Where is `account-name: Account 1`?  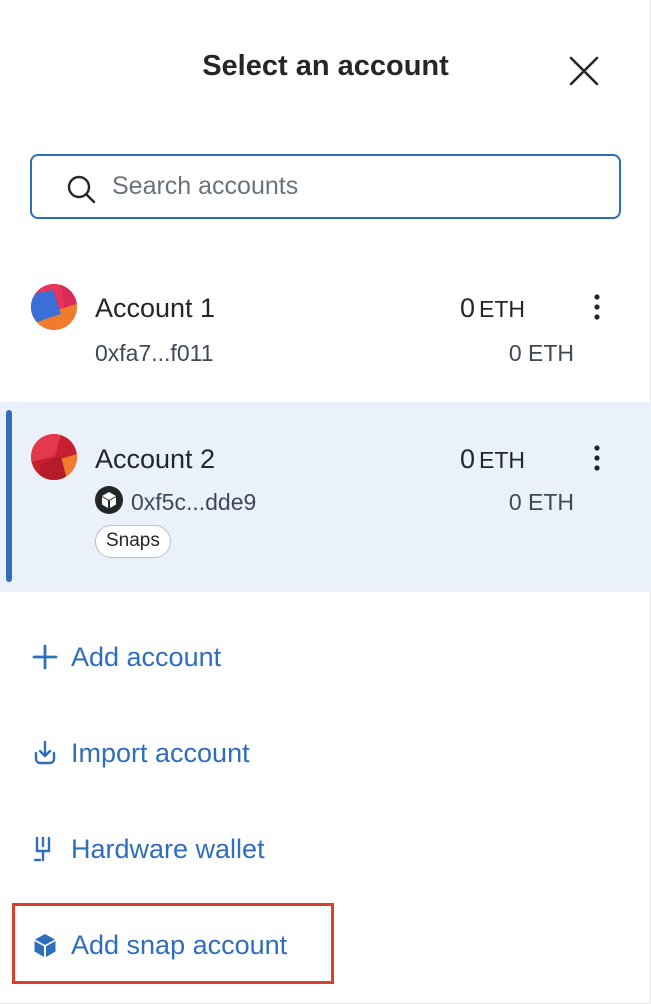 account-name: Account 1 is located at coordinates (155, 308).